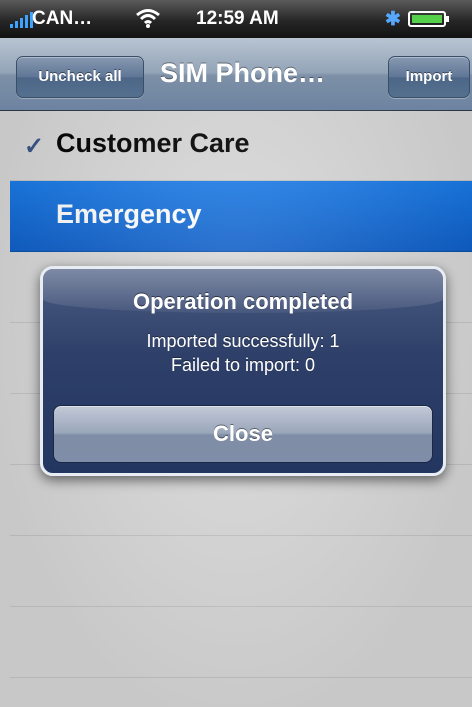  What do you see at coordinates (148, 18) in the screenshot?
I see `wifi-icon` at bounding box center [148, 18].